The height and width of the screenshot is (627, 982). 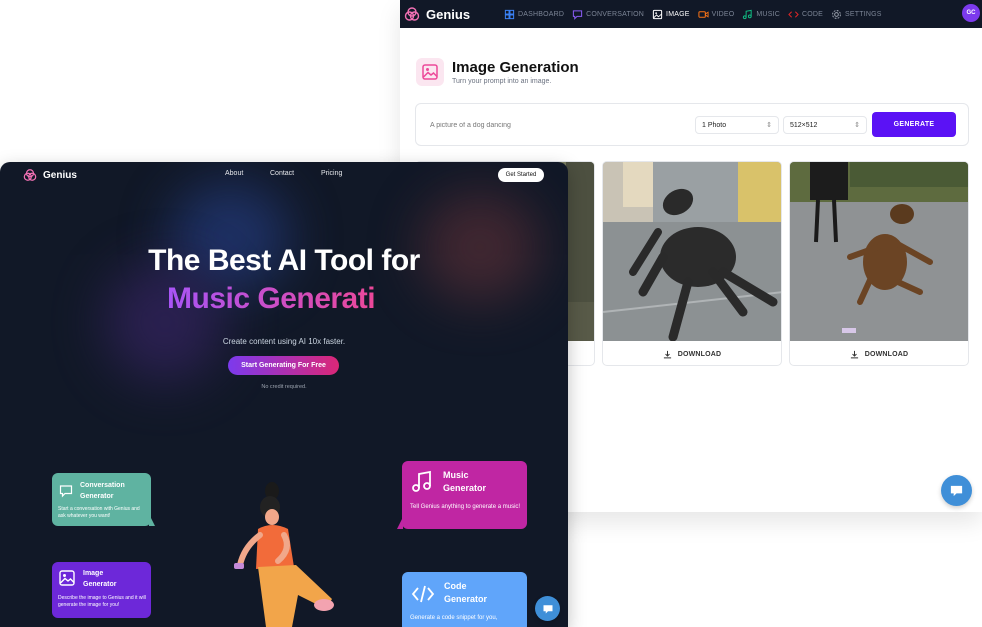 What do you see at coordinates (748, 14) in the screenshot?
I see `music-icon` at bounding box center [748, 14].